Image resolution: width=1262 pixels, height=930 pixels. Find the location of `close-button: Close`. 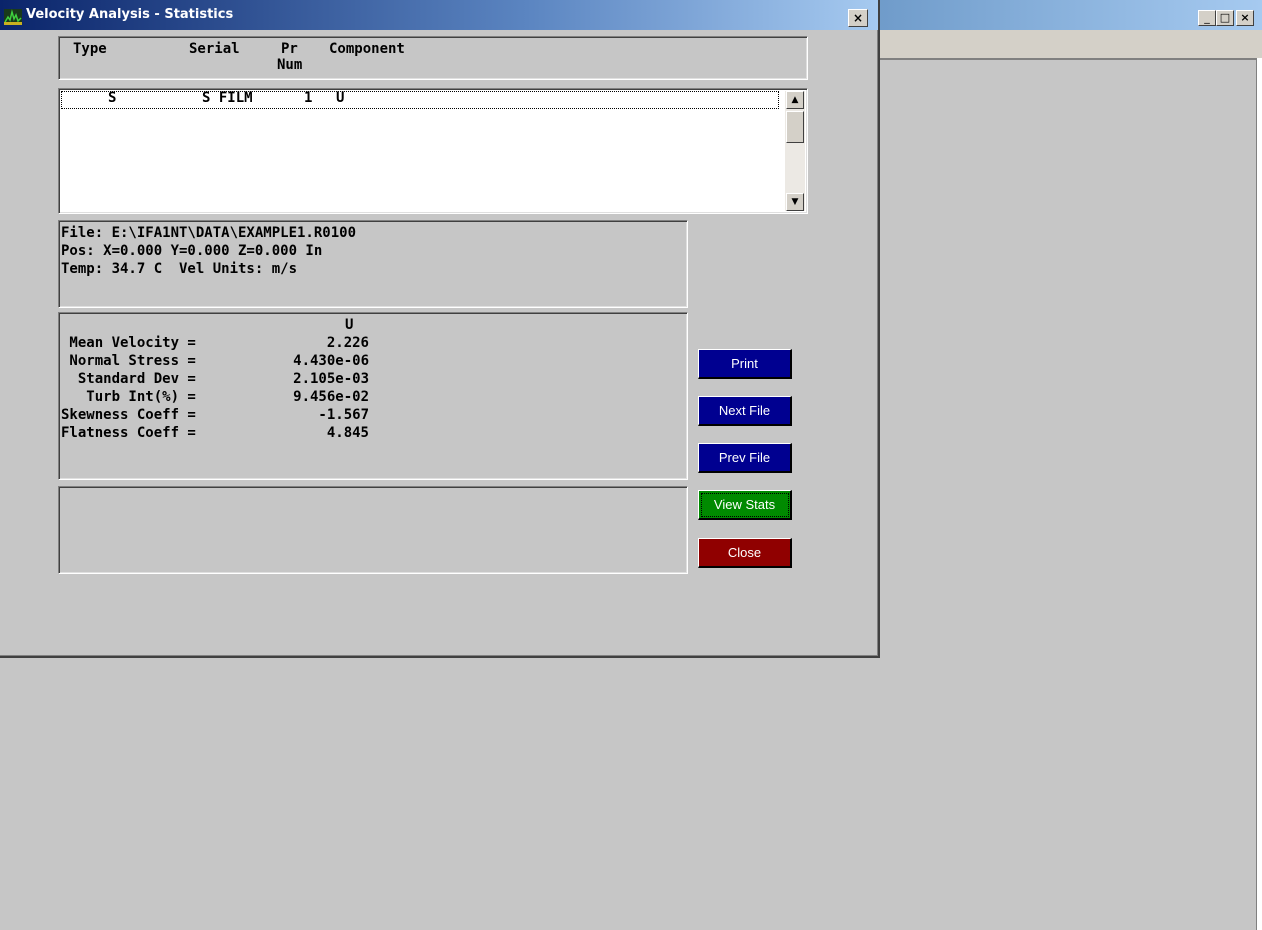

close-button: Close is located at coordinates (745, 553).